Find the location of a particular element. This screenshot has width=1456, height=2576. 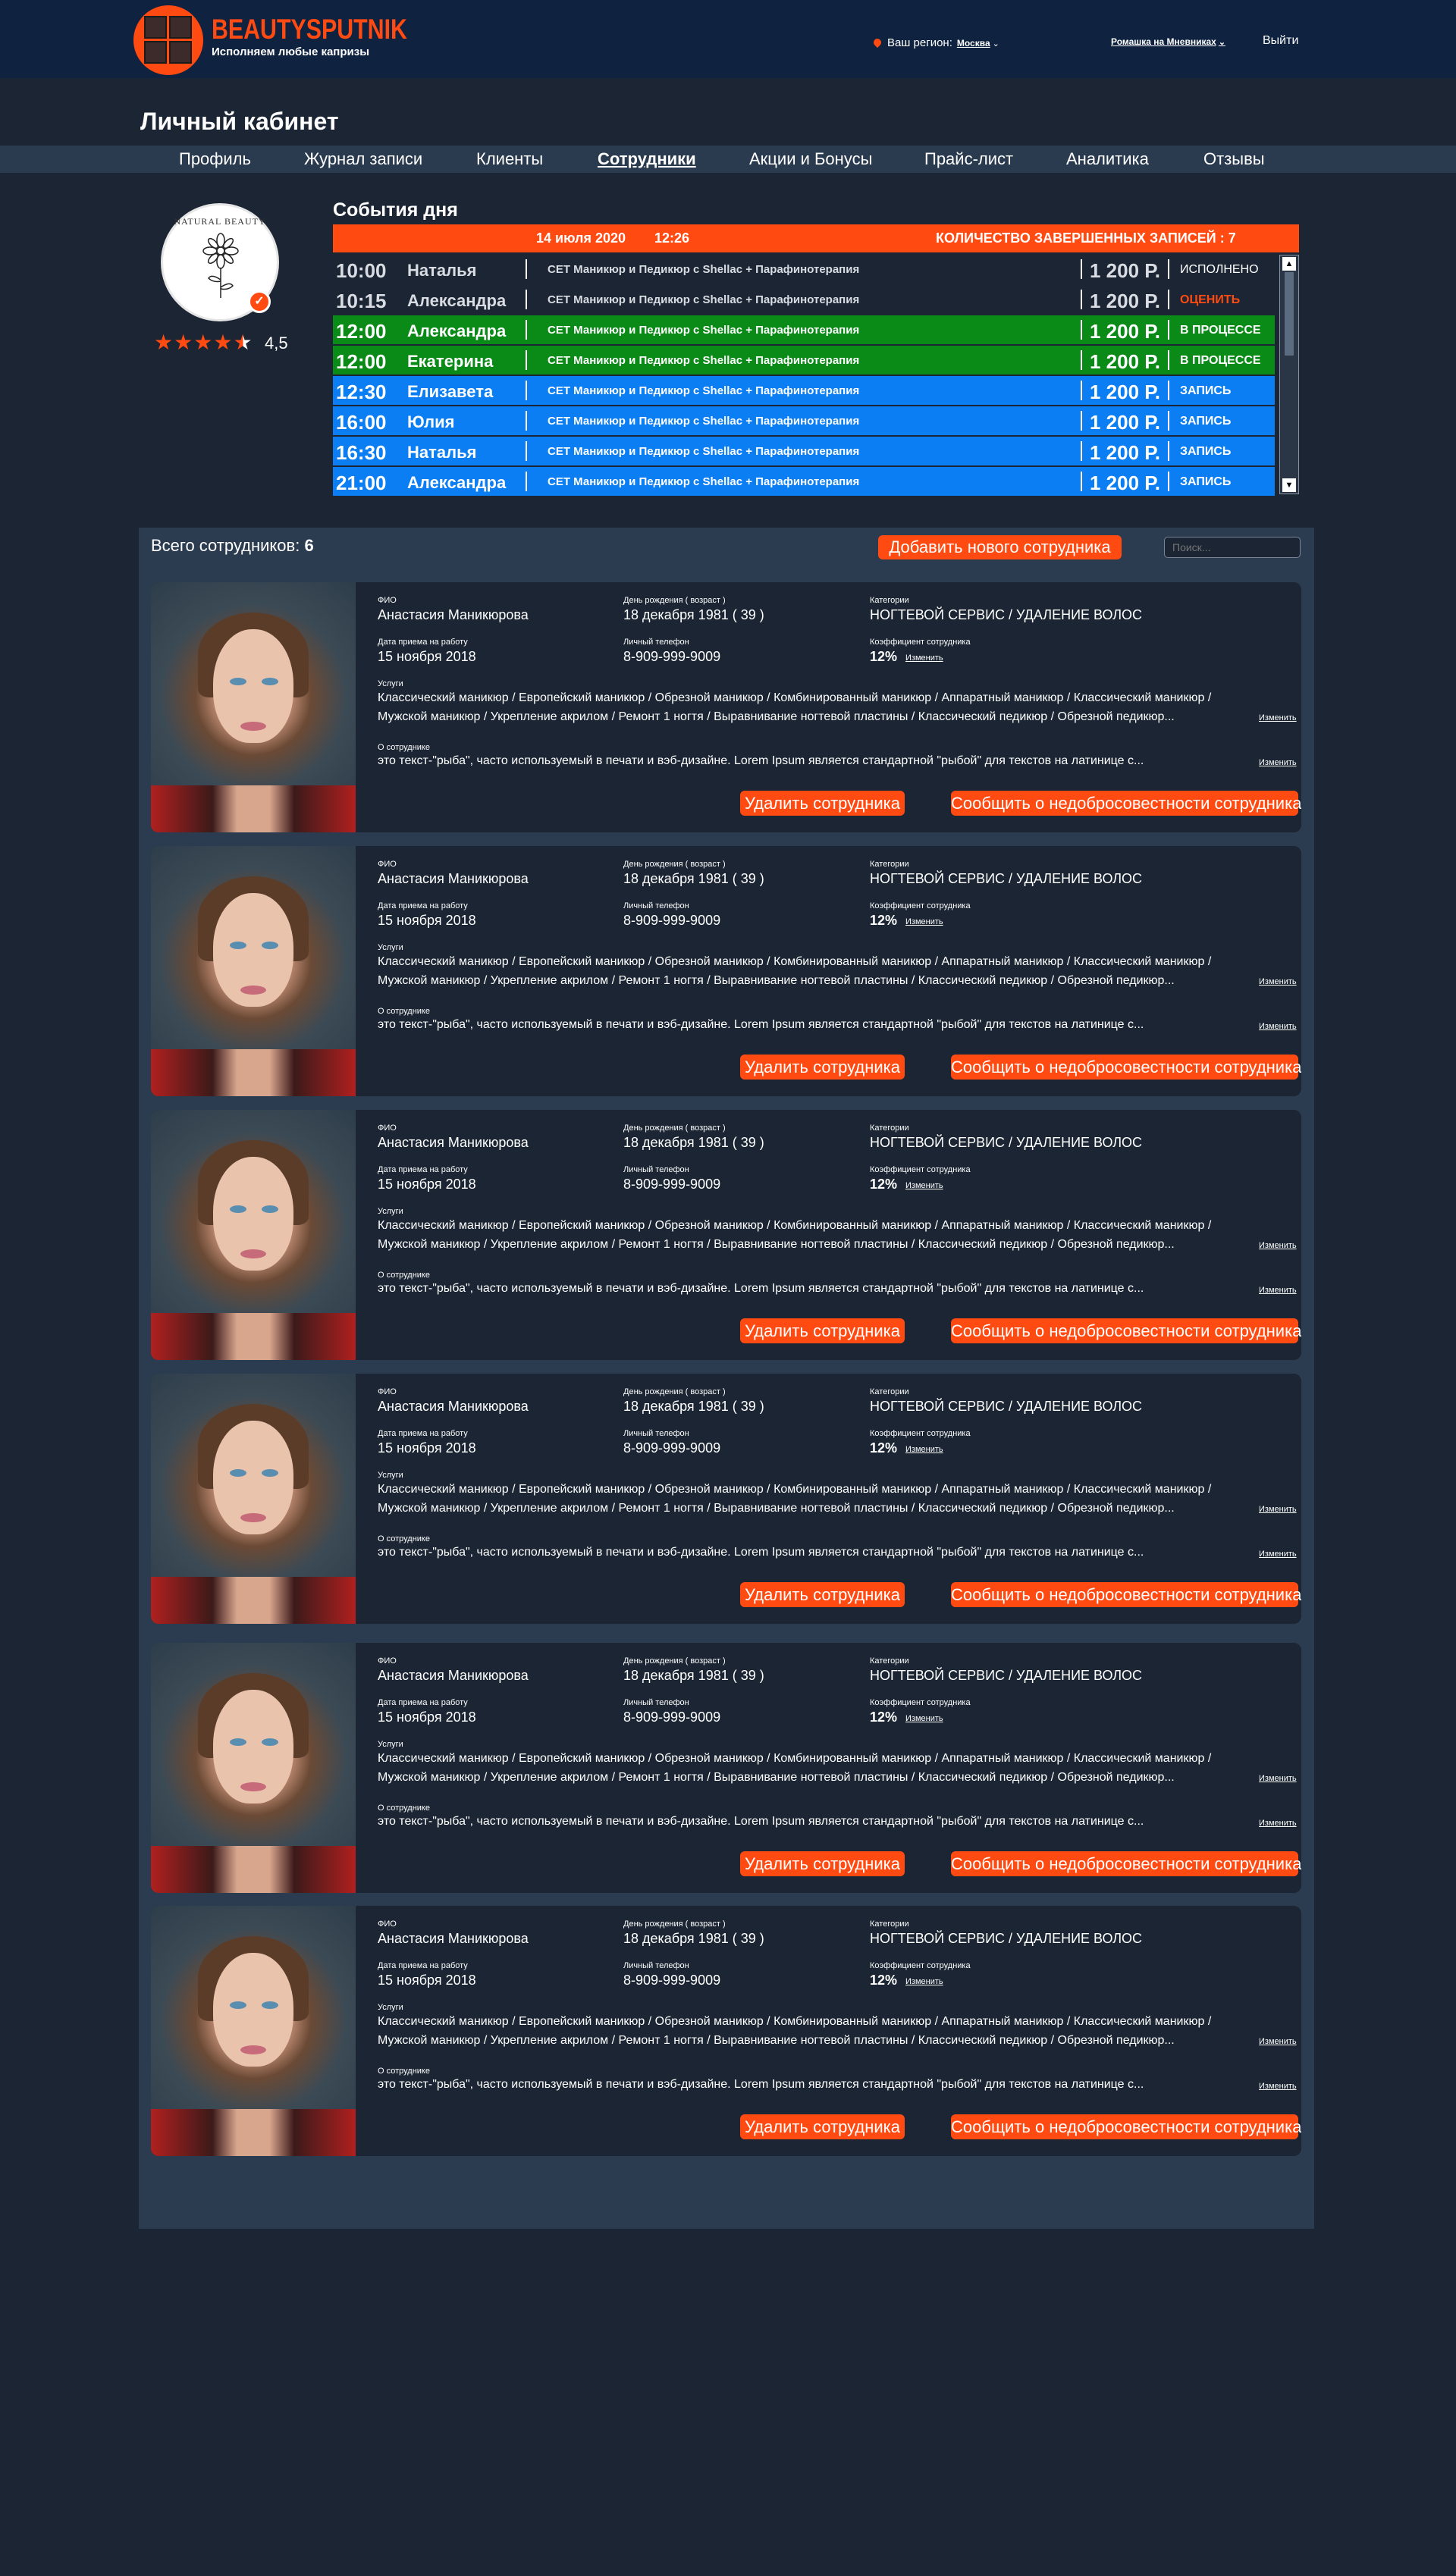

event-status: ОЦЕНИТЬ is located at coordinates (1210, 300).